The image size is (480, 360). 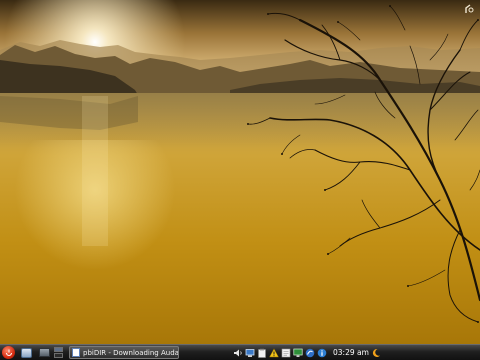 What do you see at coordinates (76, 352) in the screenshot?
I see `document-icon` at bounding box center [76, 352].